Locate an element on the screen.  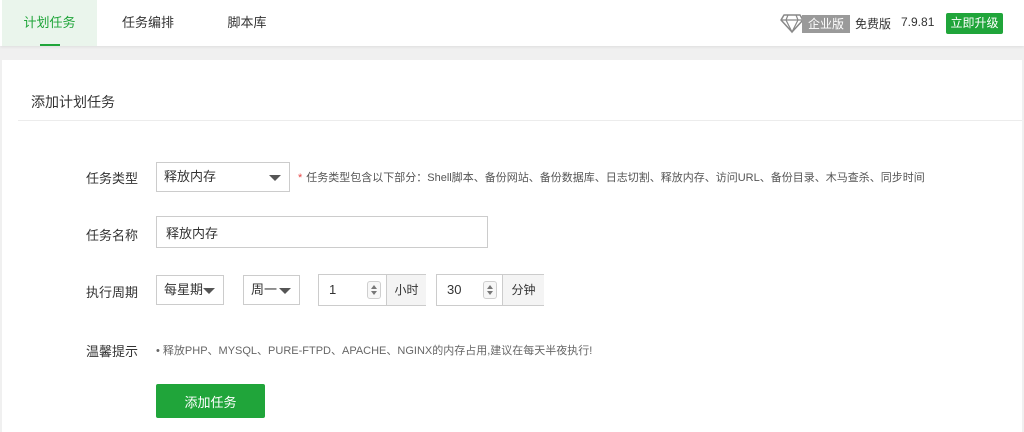
period-label: 执行周期 is located at coordinates (112, 292).